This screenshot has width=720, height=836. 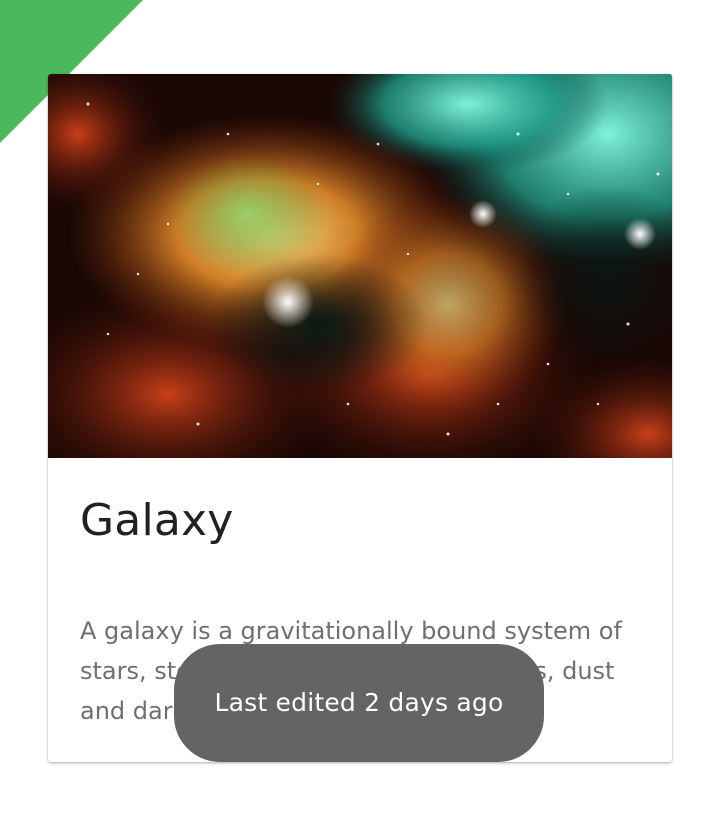 What do you see at coordinates (157, 520) in the screenshot?
I see `card-title: Galaxy` at bounding box center [157, 520].